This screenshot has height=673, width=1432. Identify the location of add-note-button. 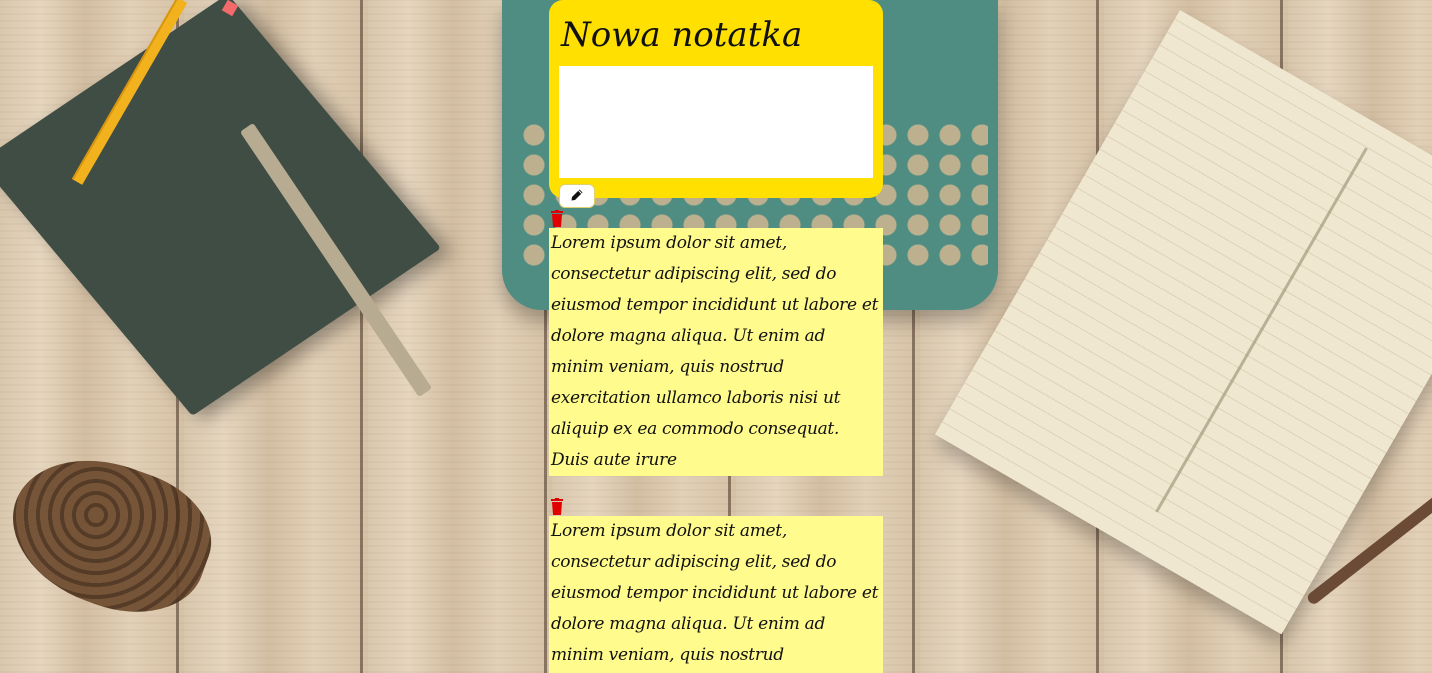
(577, 196).